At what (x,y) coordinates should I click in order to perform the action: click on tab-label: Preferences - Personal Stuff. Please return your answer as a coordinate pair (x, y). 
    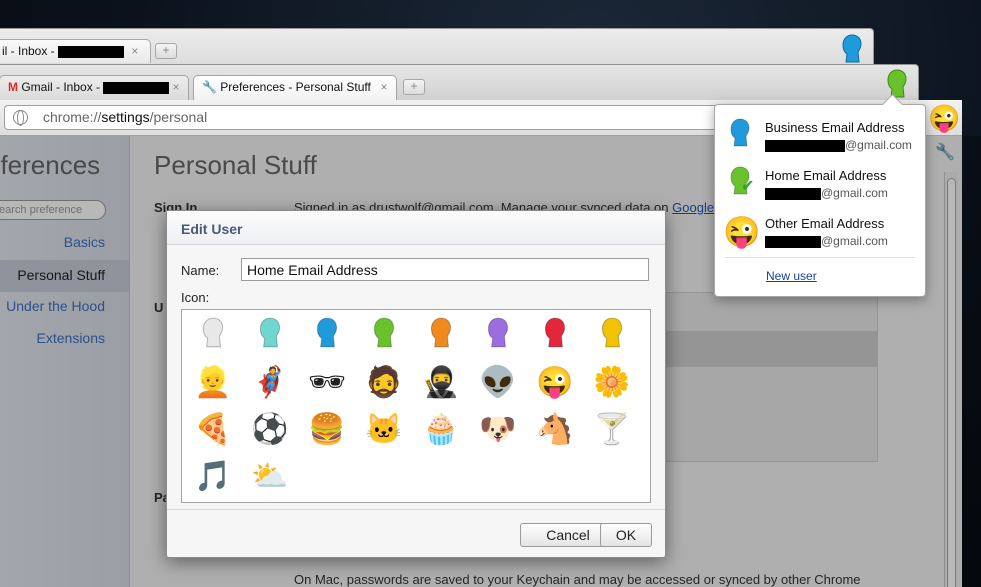
    Looking at the image, I should click on (295, 87).